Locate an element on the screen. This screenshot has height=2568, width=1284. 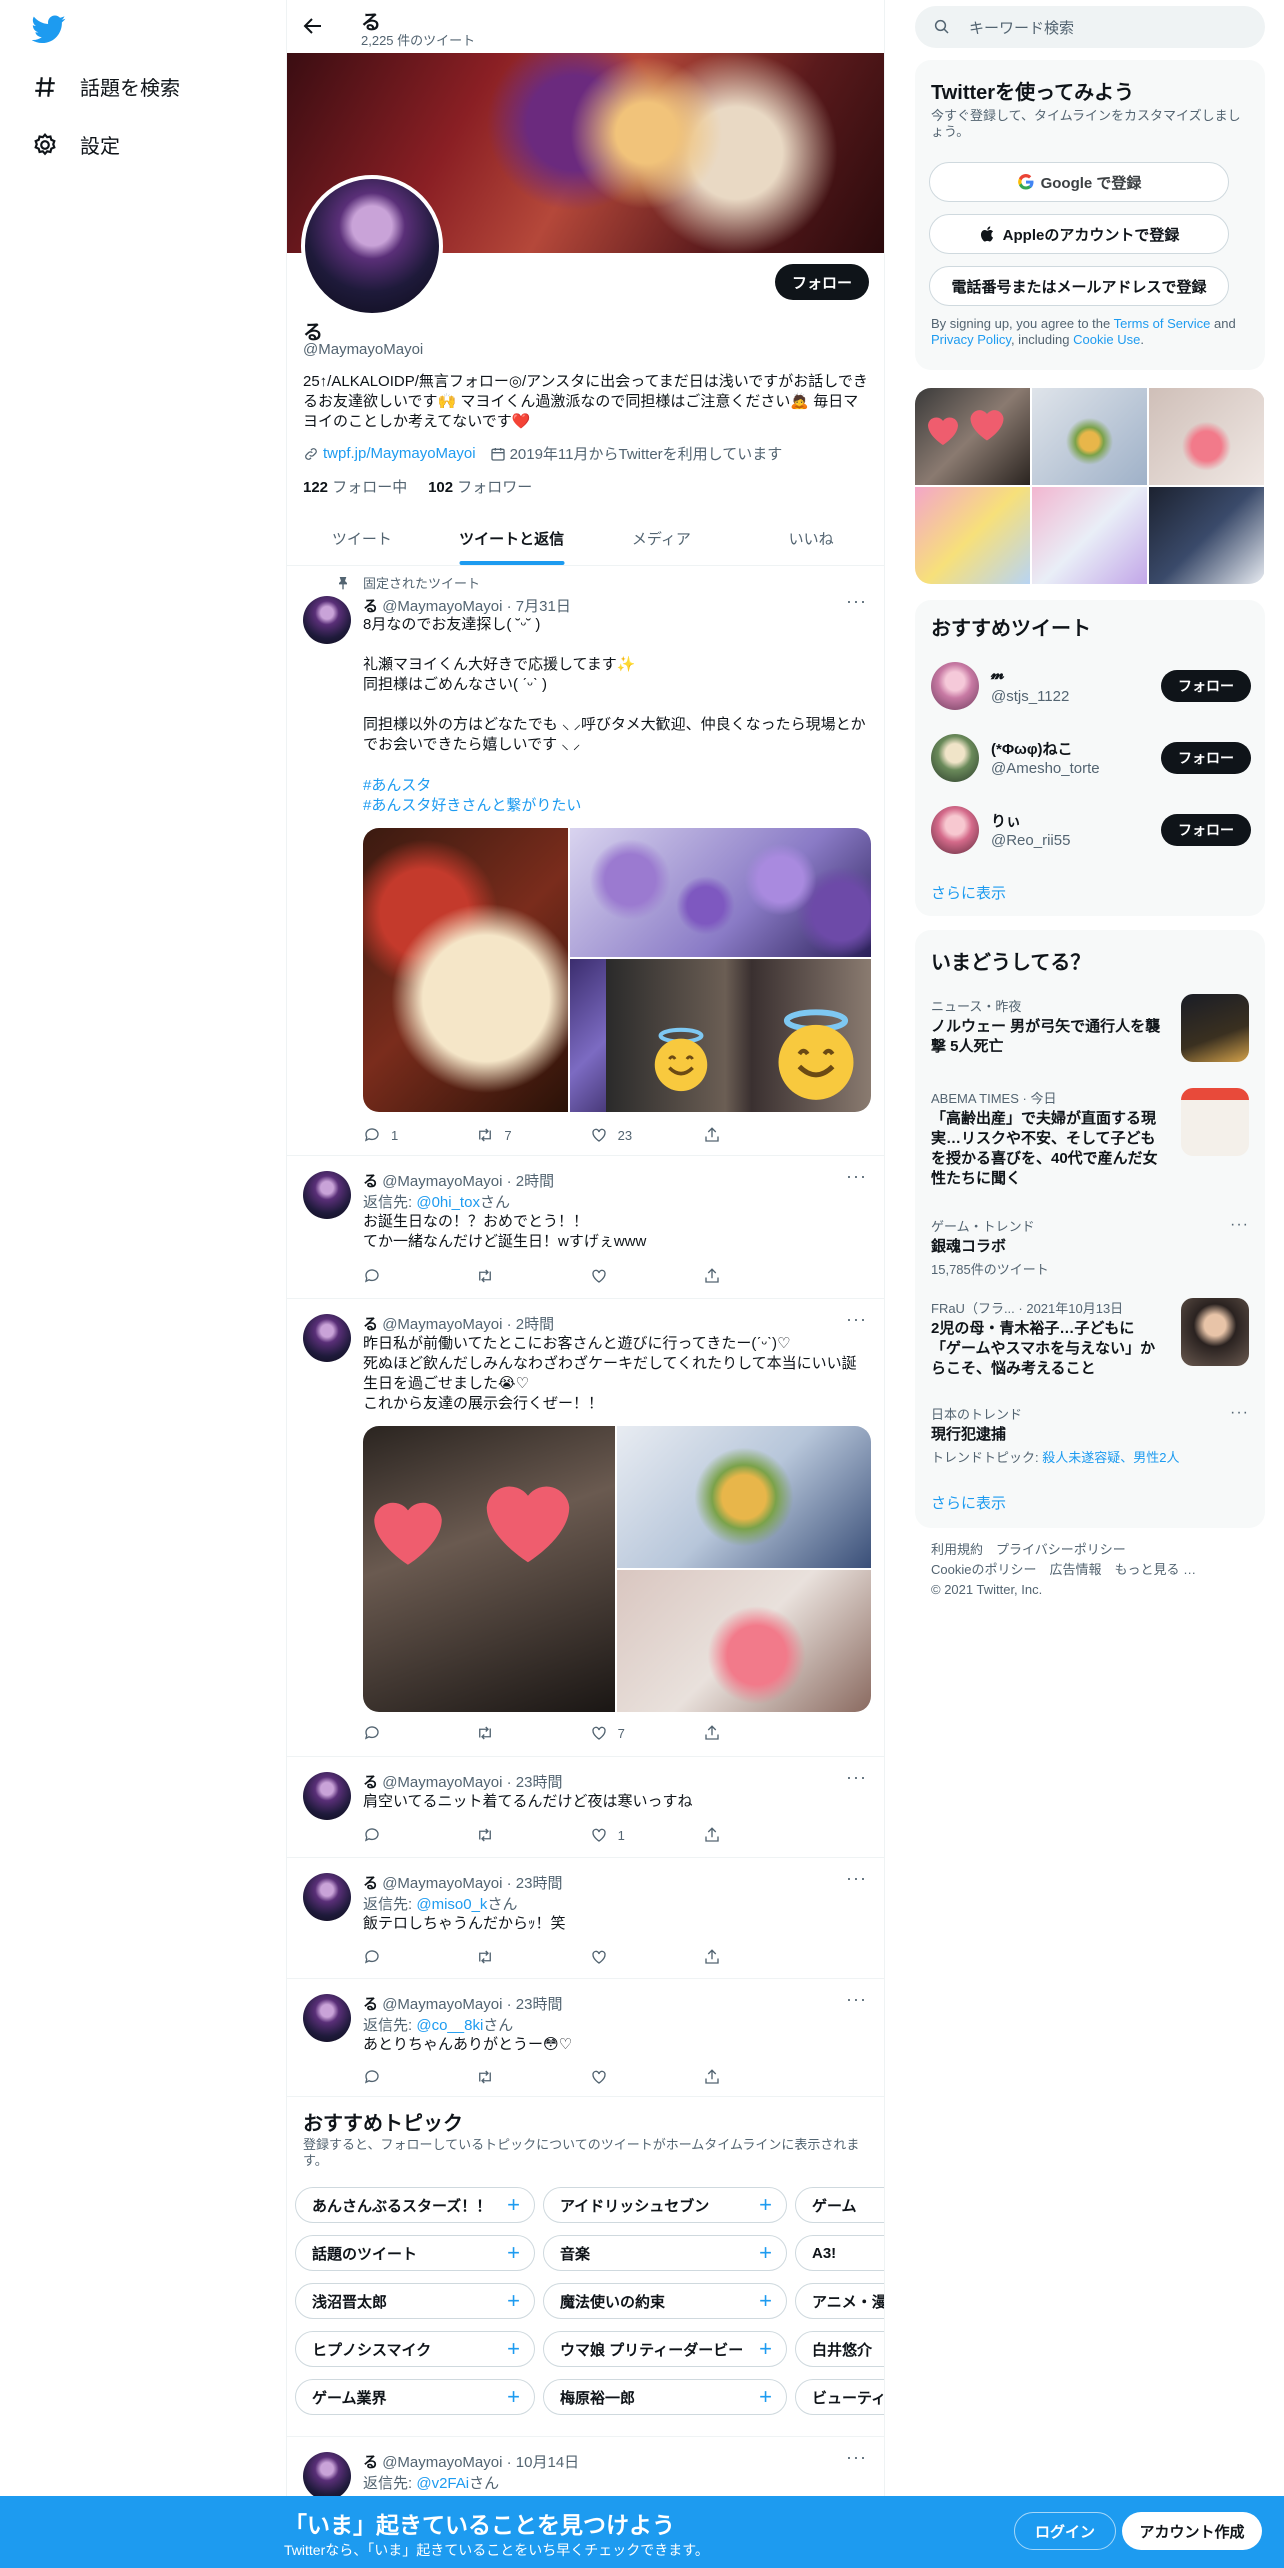
suggested-user: (*Φωφ)ねこ @Amesho_torte フォロー is located at coordinates (1091, 764).